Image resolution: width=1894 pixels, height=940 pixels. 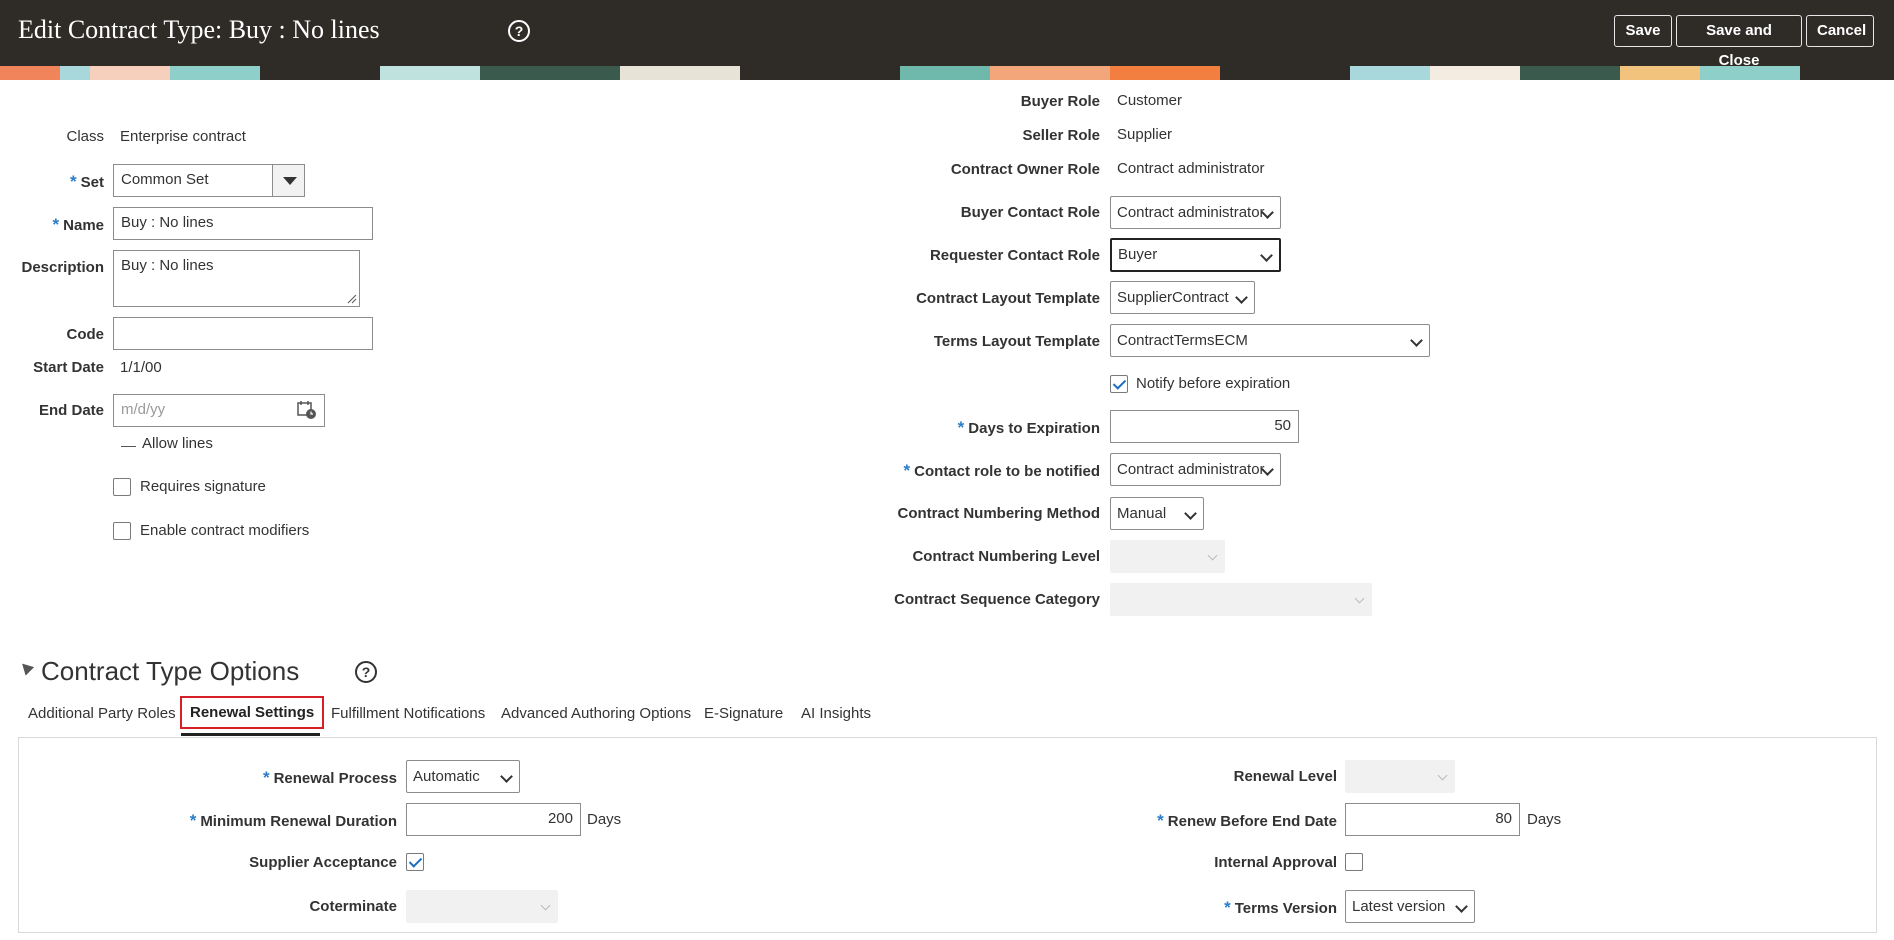 I want to click on collapse-triangle-icon, so click(x=26, y=667).